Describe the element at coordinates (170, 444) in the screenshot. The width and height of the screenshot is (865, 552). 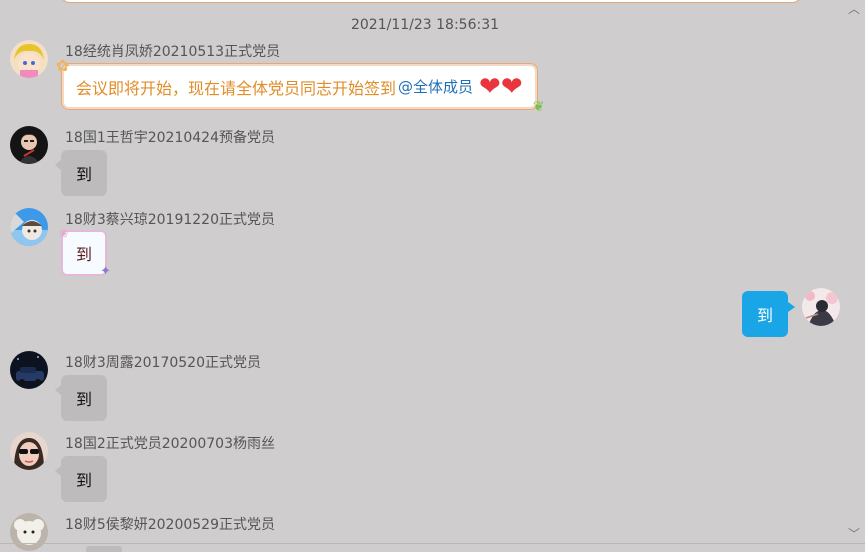
I see `sender-name: 18国2正式党员20200703杨雨丝` at that location.